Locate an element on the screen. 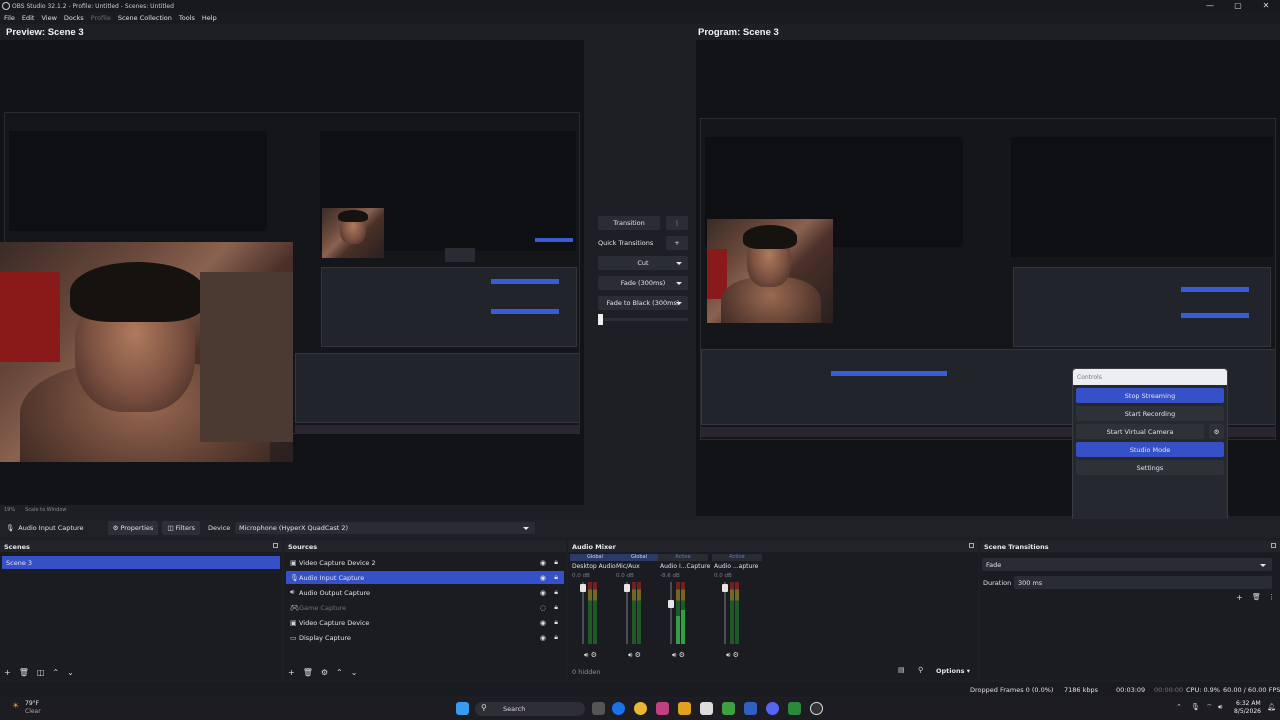 The height and width of the screenshot is (720, 1280). source-row: ▭ Display Capture ◉ 🔒︎ is located at coordinates (425, 637).